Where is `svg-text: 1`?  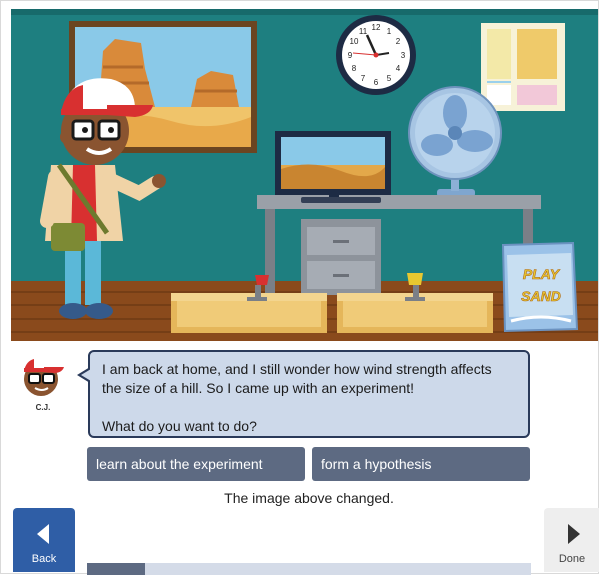
svg-text: 1 is located at coordinates (389, 31).